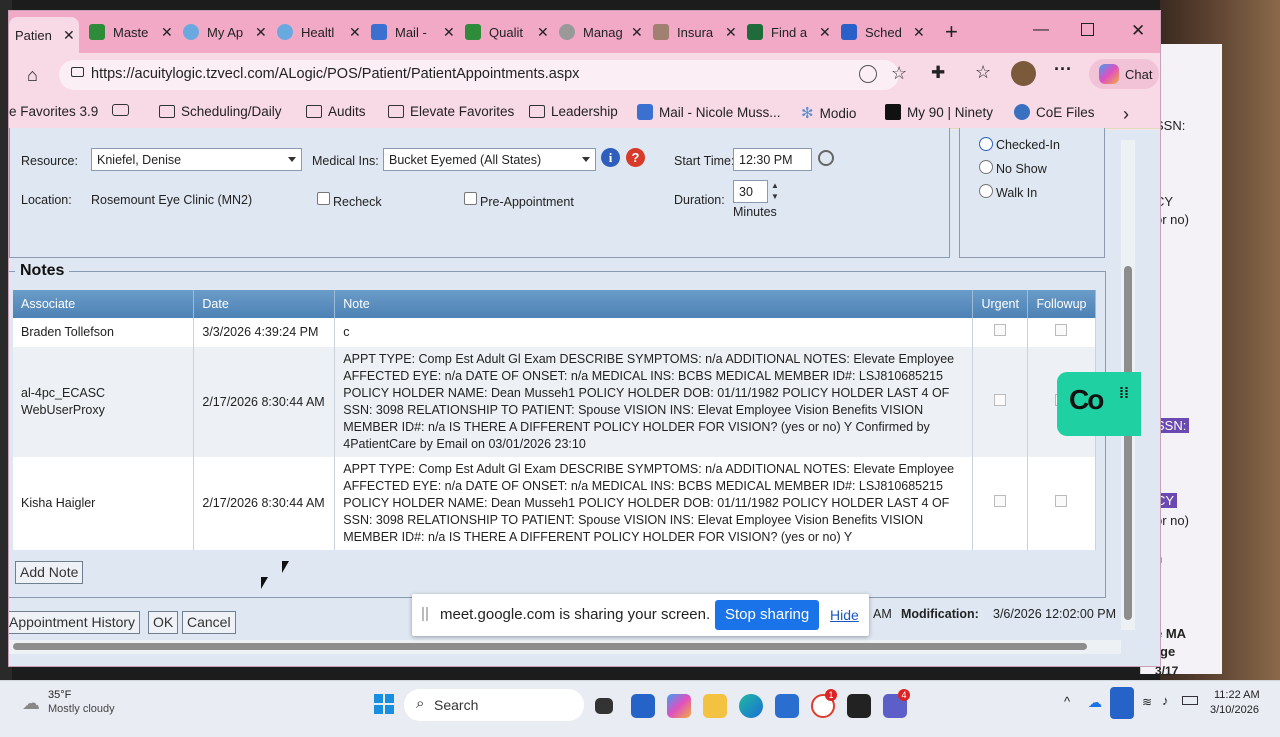 This screenshot has height=737, width=1280. Describe the element at coordinates (494, 705) in the screenshot. I see `taskbar-search-box: ⌕ Search` at that location.